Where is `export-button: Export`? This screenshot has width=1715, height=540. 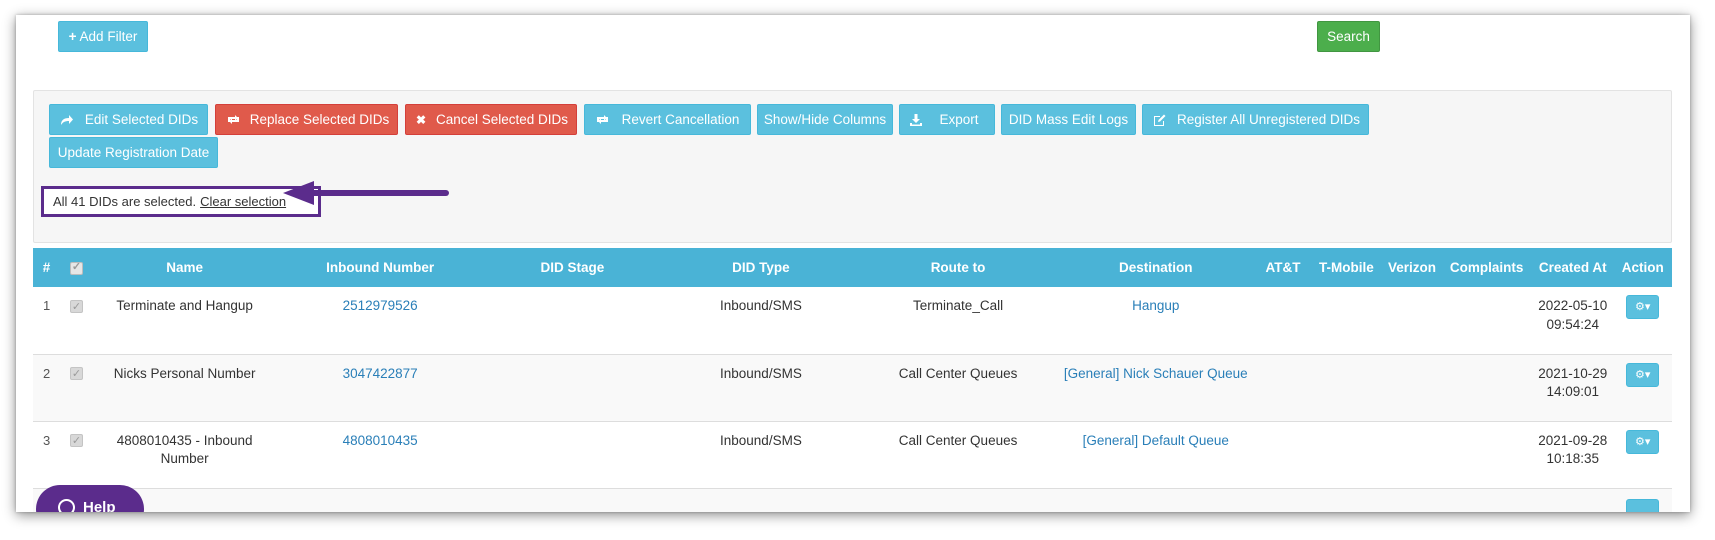 export-button: Export is located at coordinates (947, 119).